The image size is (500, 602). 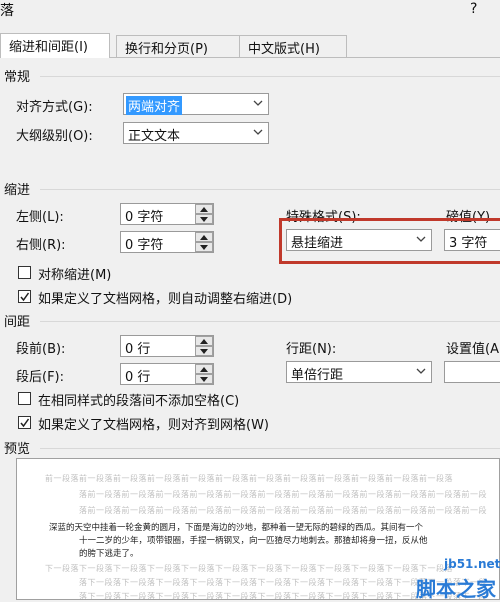 I want to click on preview-sample-line: 的胯下逃走了。, so click(x=109, y=554).